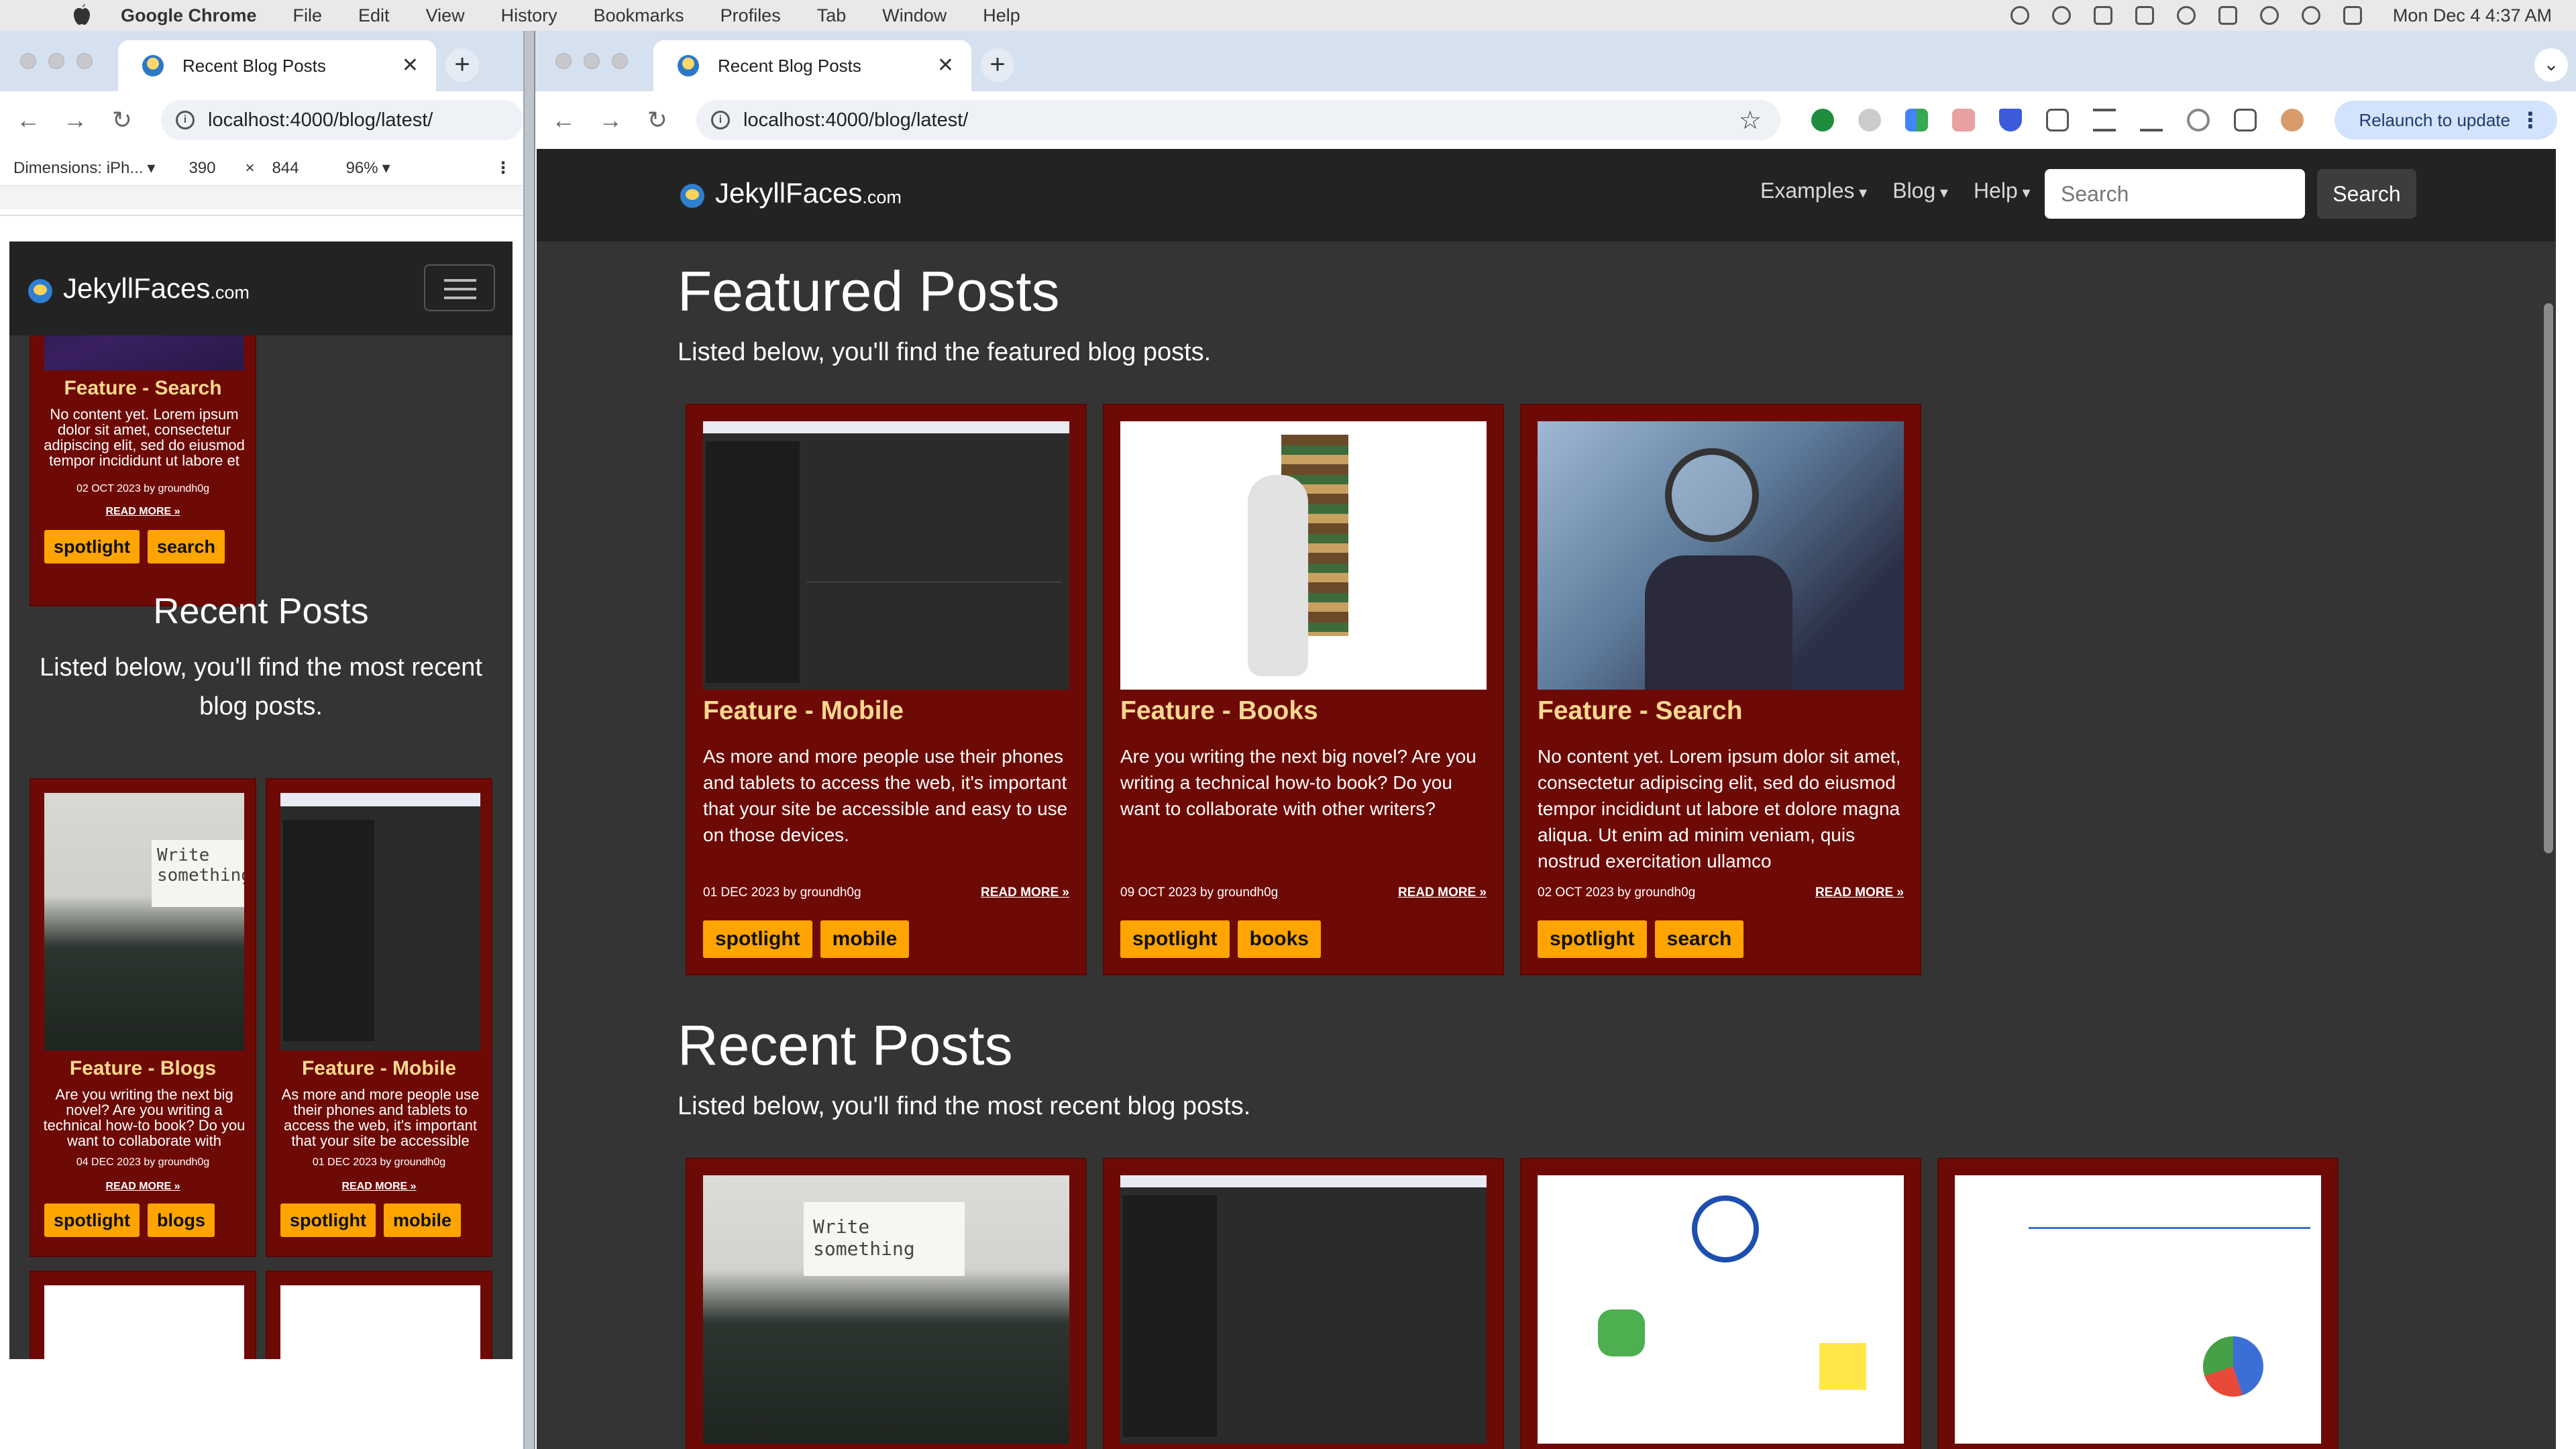  I want to click on battery-icon, so click(2227, 15).